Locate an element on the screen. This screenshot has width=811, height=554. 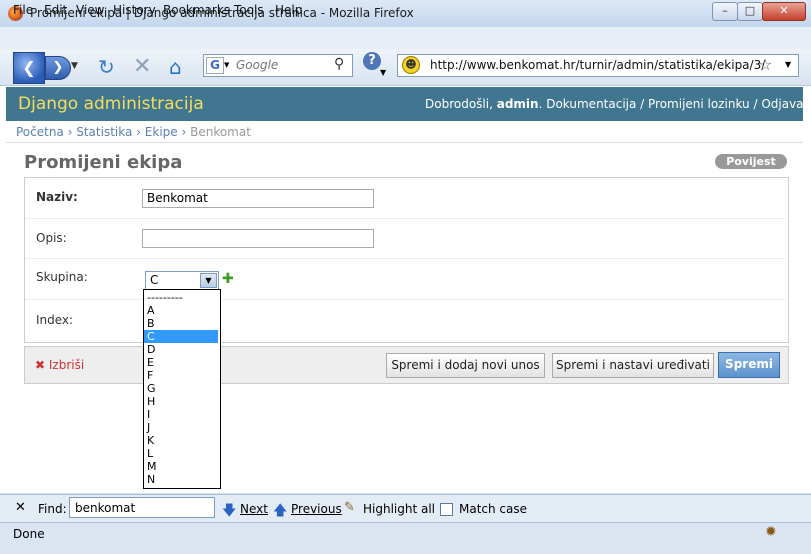
status-text: Done is located at coordinates (29, 534).